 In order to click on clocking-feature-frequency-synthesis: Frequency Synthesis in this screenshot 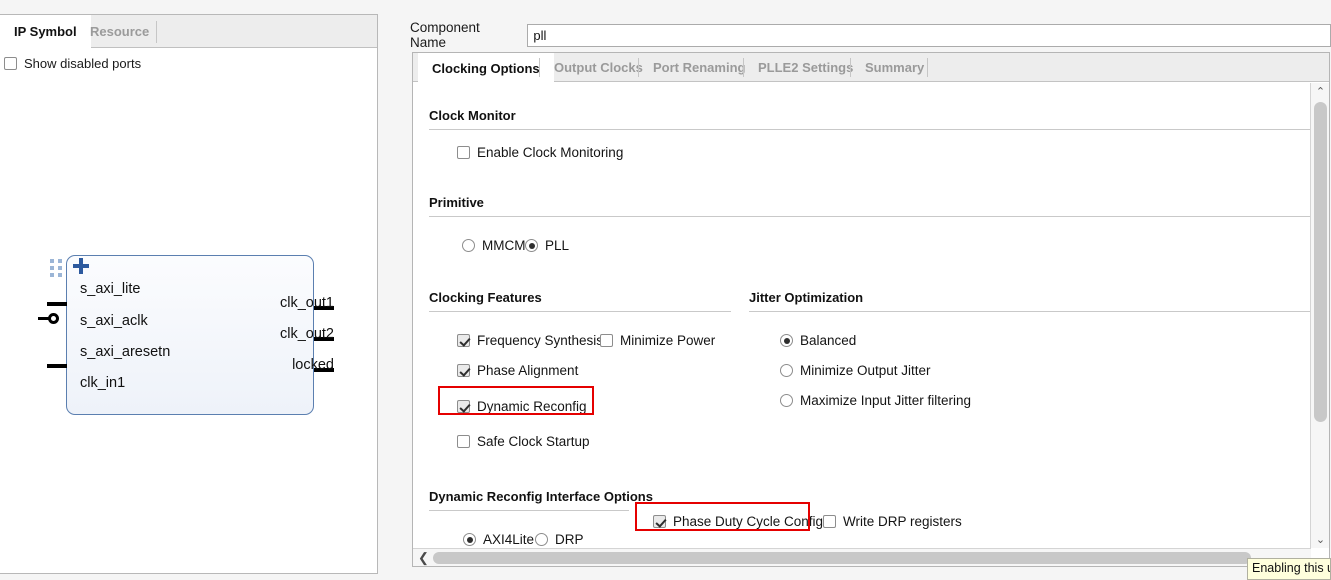, I will do `click(530, 340)`.